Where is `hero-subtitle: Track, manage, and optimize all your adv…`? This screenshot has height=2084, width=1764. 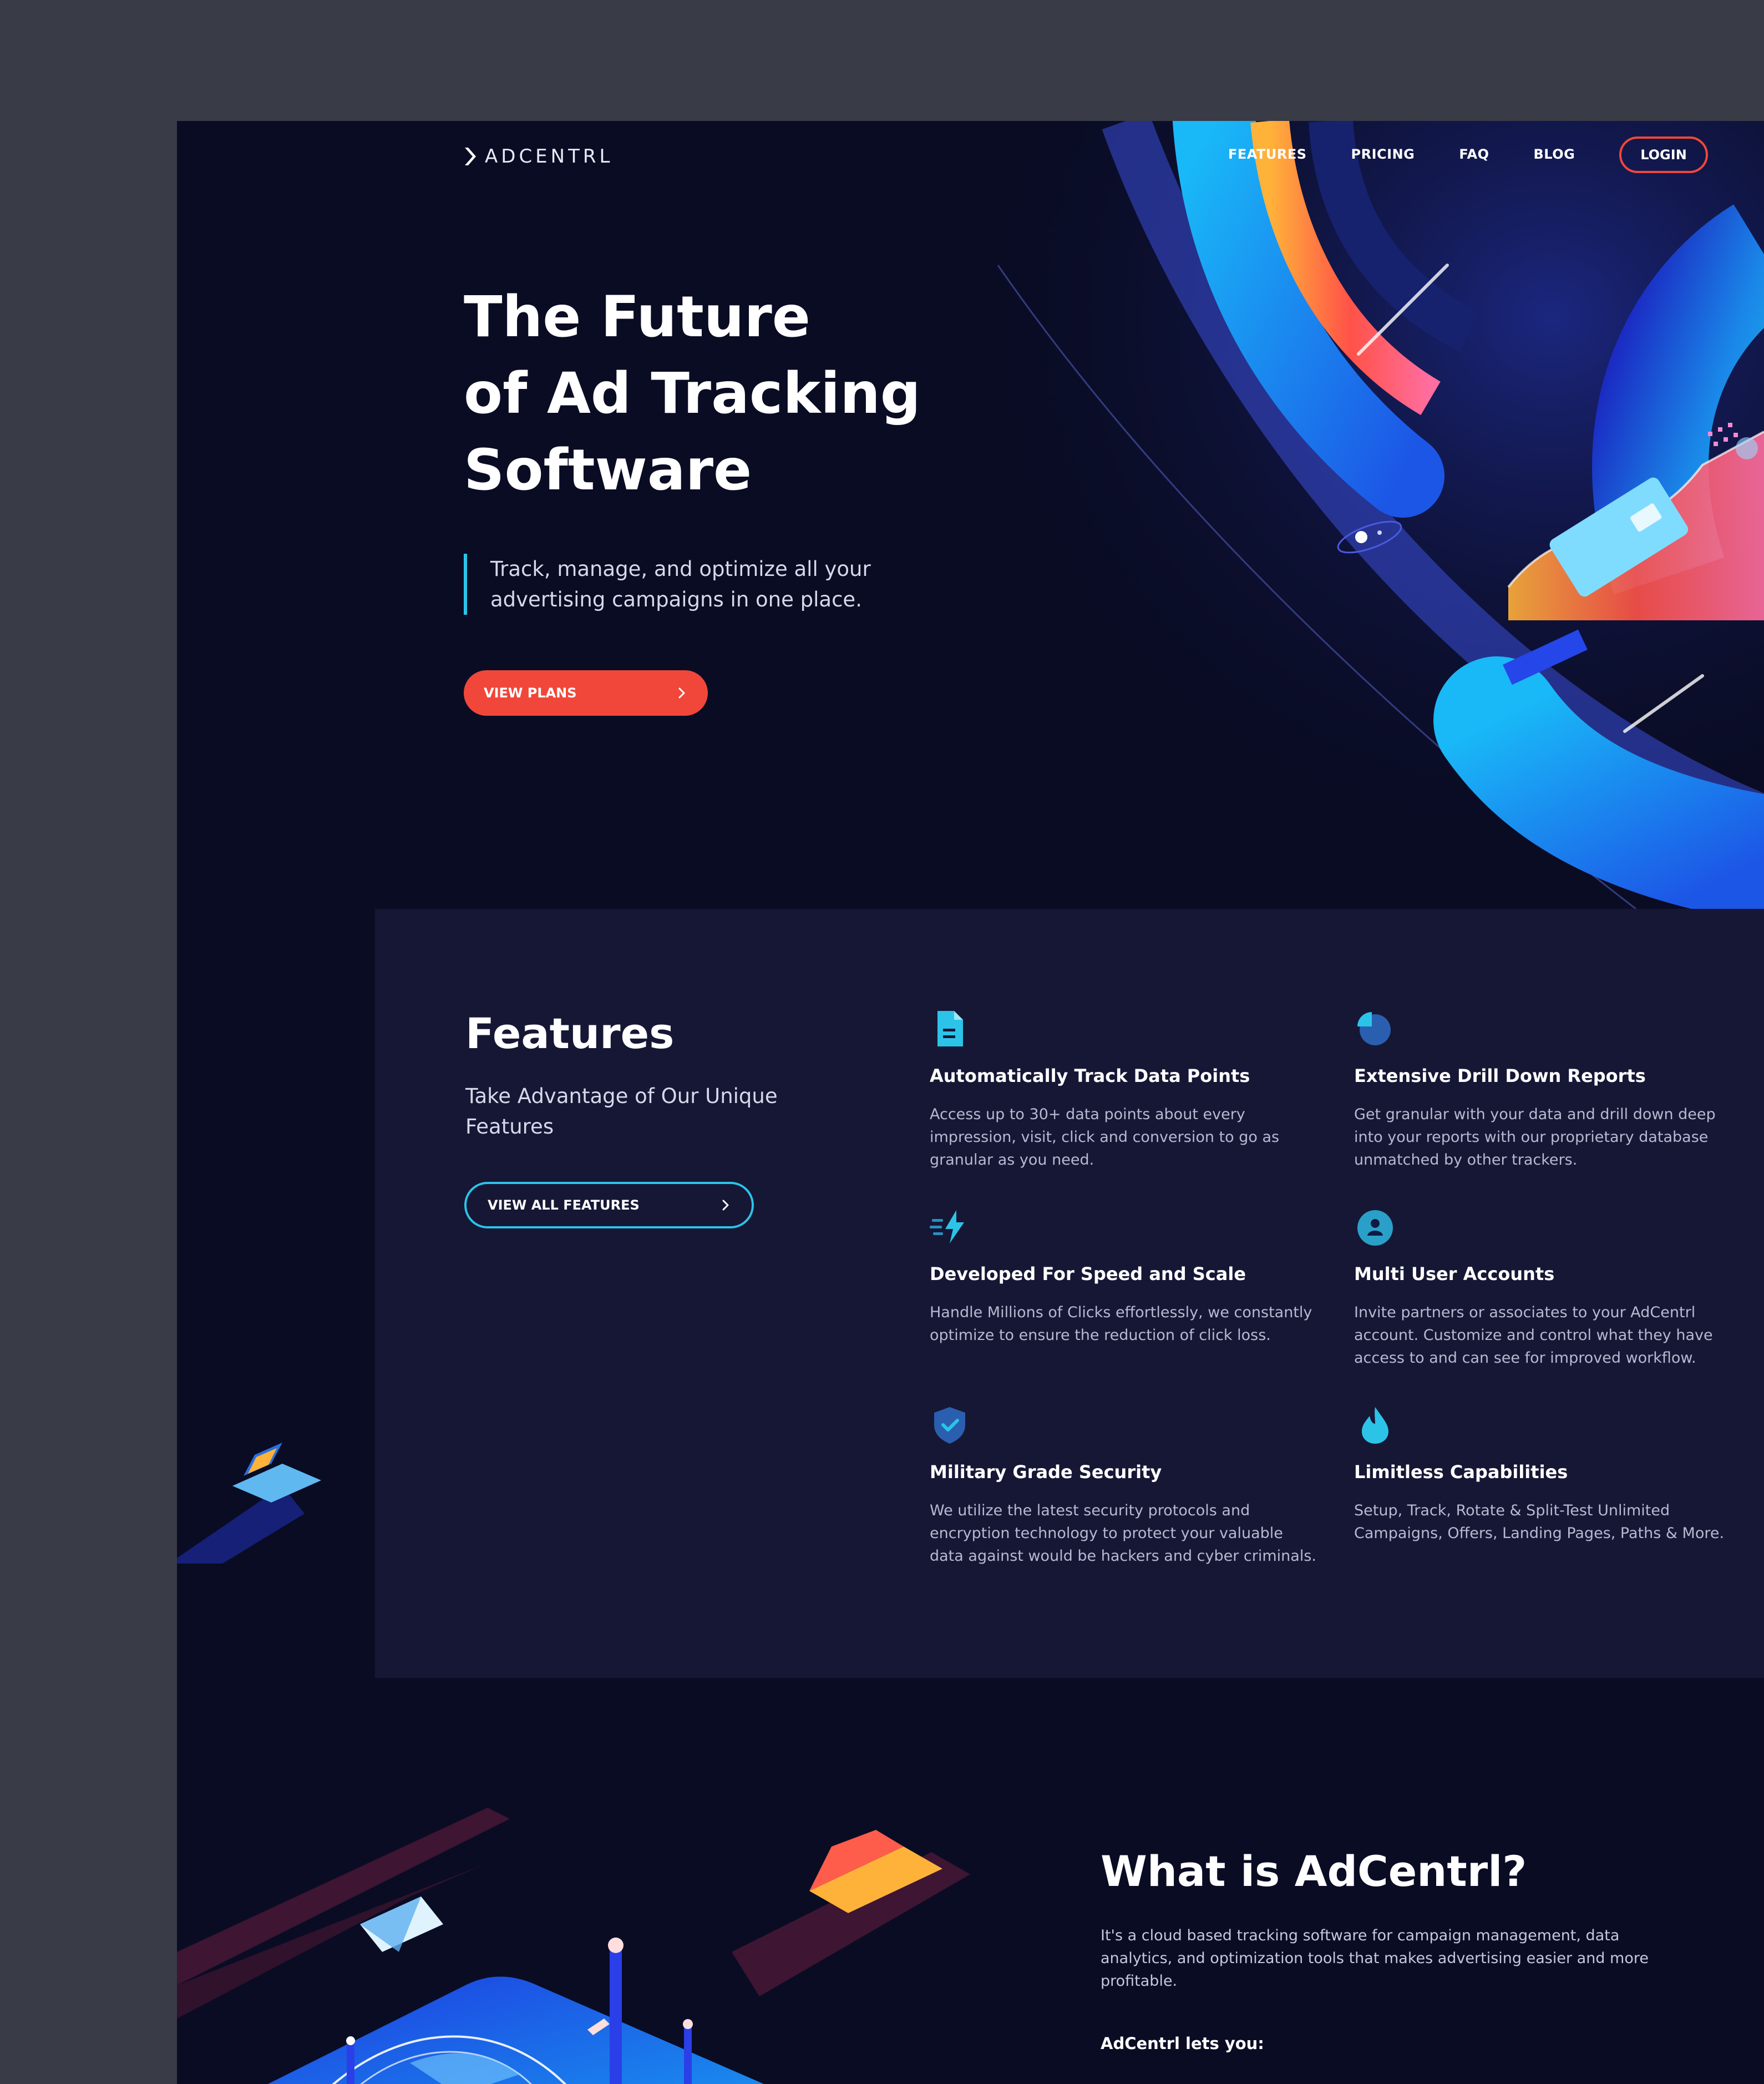
hero-subtitle: Track, manage, and optimize all your adv… is located at coordinates (686, 584).